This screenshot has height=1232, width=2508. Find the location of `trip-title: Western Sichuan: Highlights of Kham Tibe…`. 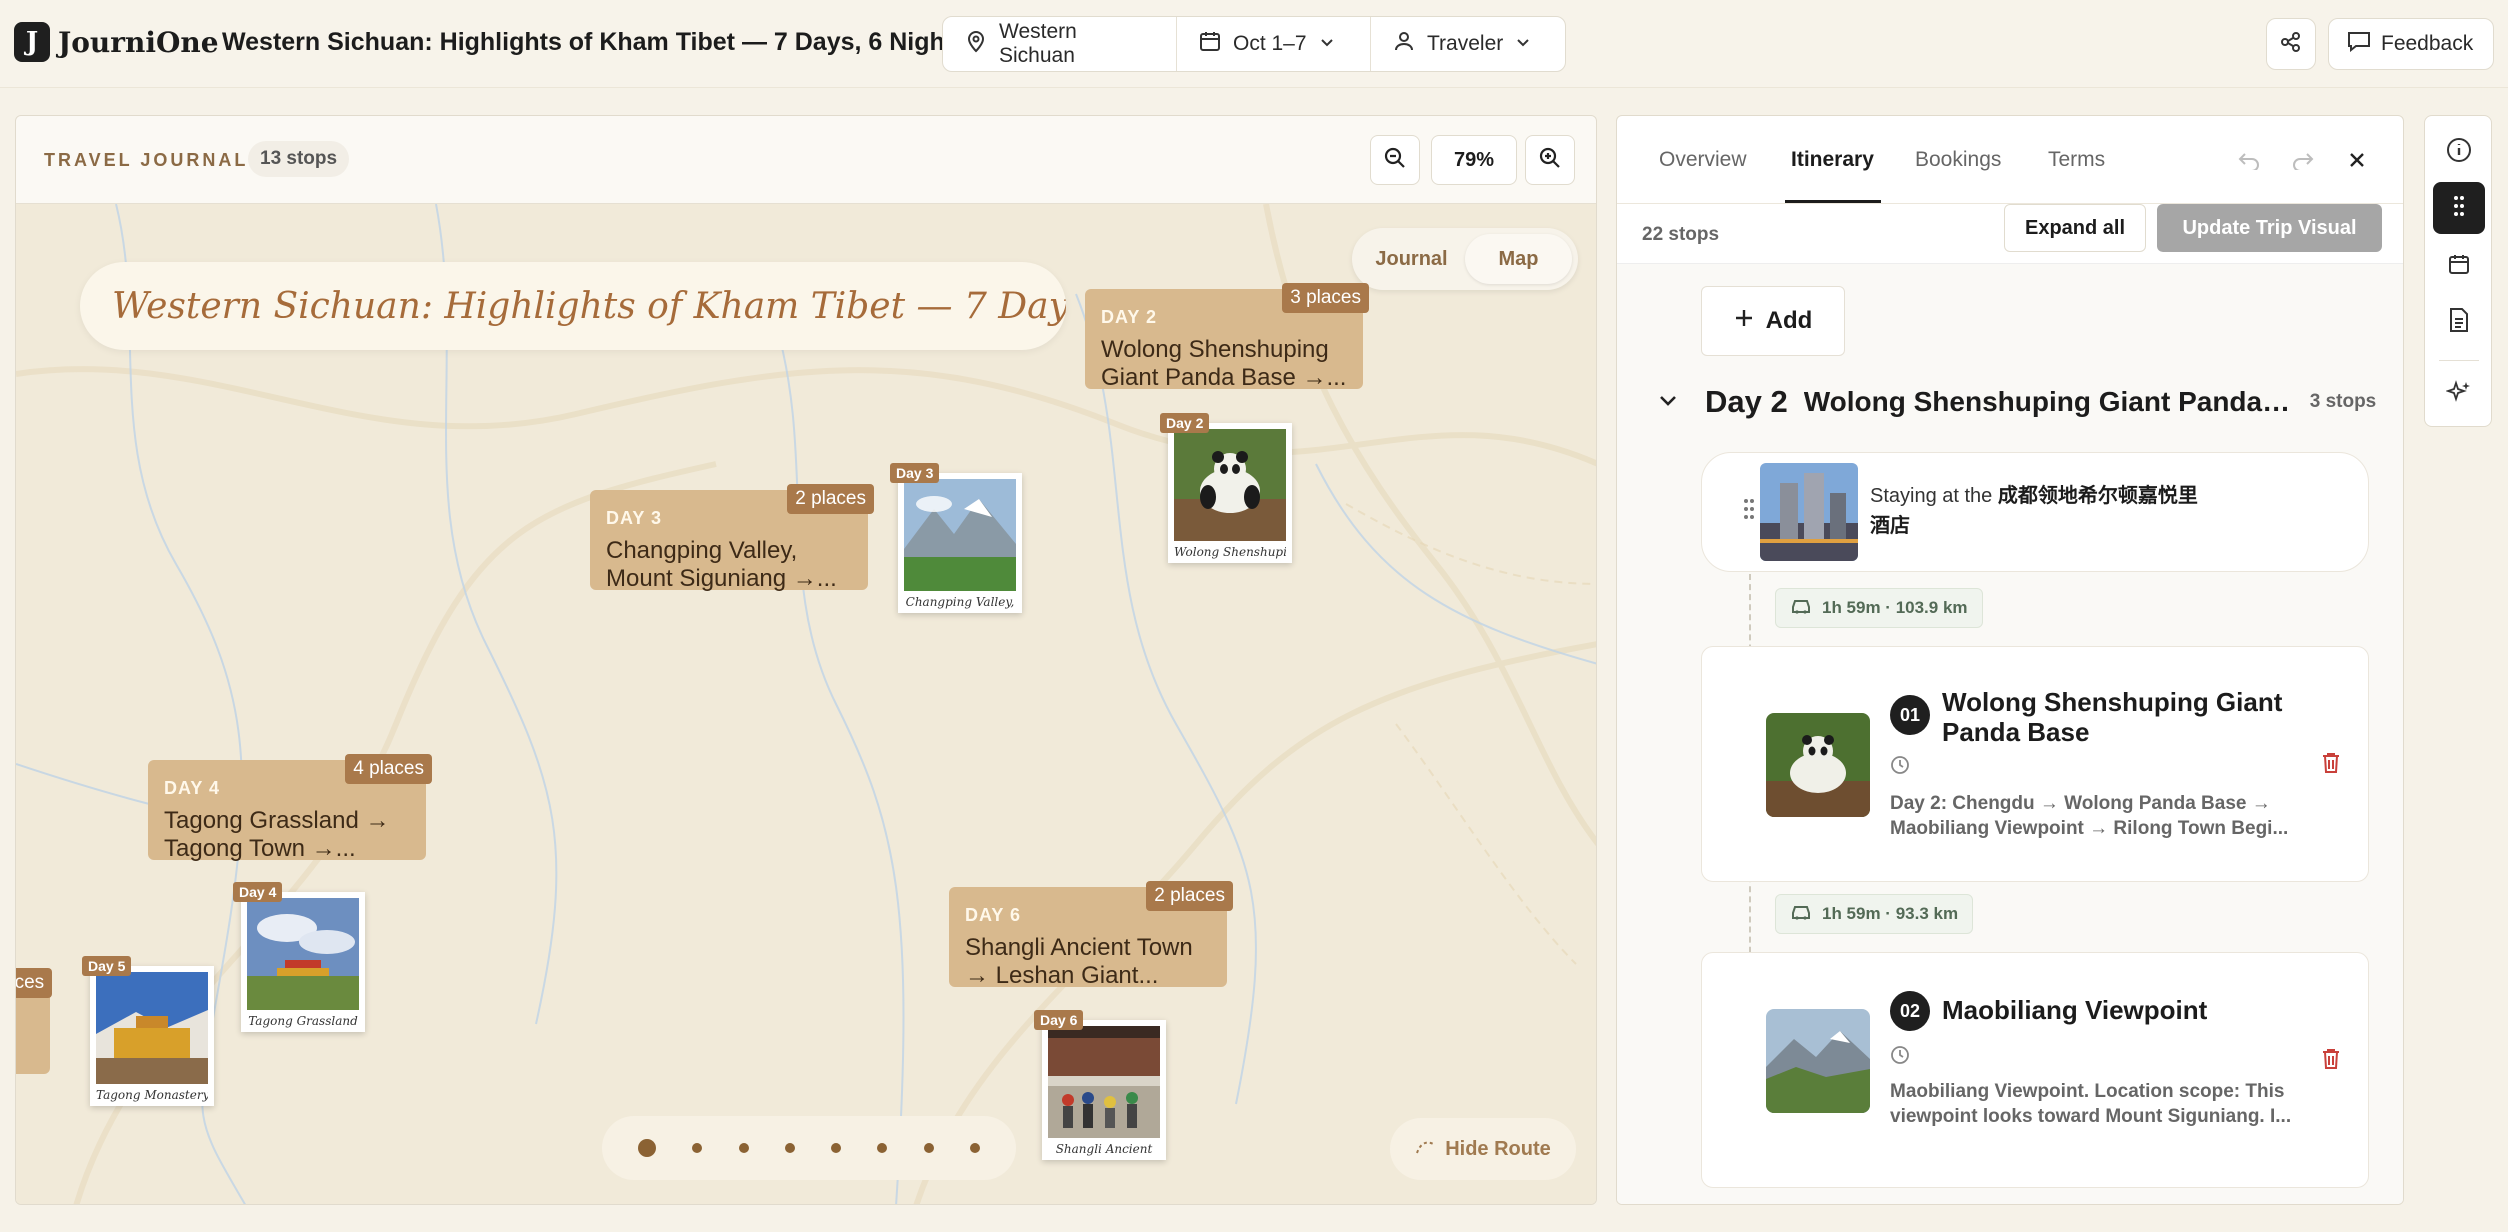

trip-title: Western Sichuan: Highlights of Kham Tibe… is located at coordinates (595, 42).